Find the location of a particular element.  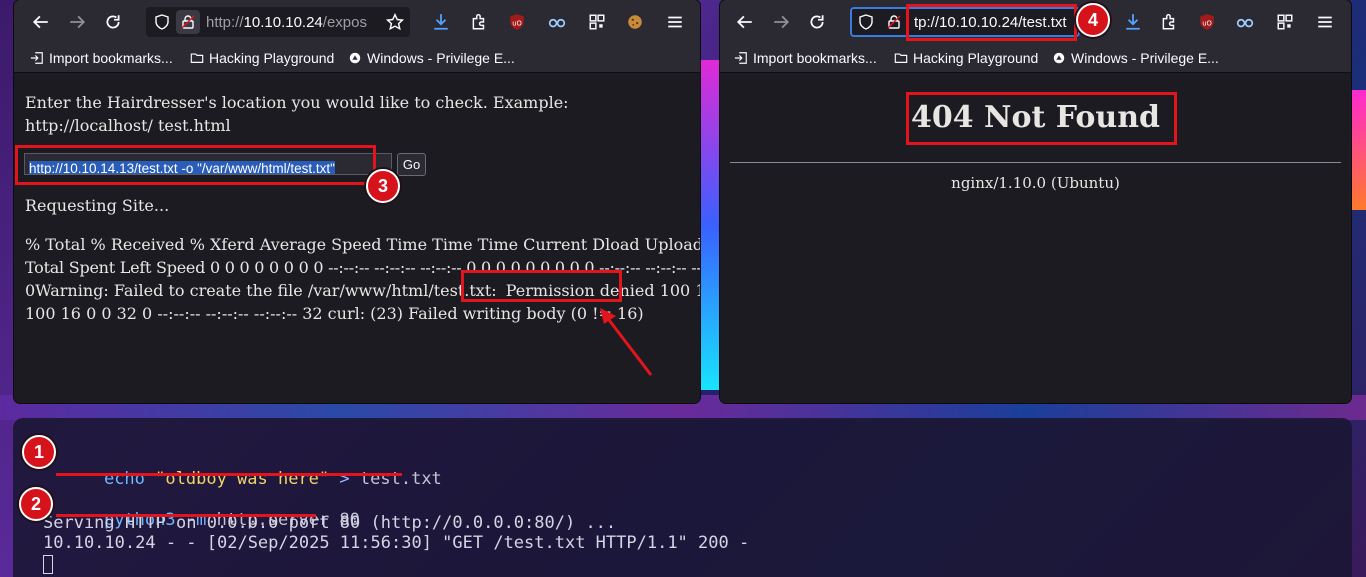

annotation-step-2: 2 is located at coordinates (36, 504).